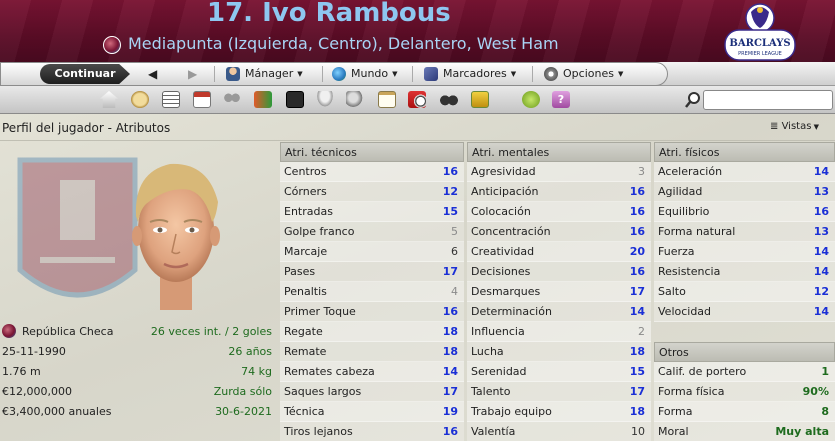  Describe the element at coordinates (676, 251) in the screenshot. I see `attribute-name: Fuerza` at that location.